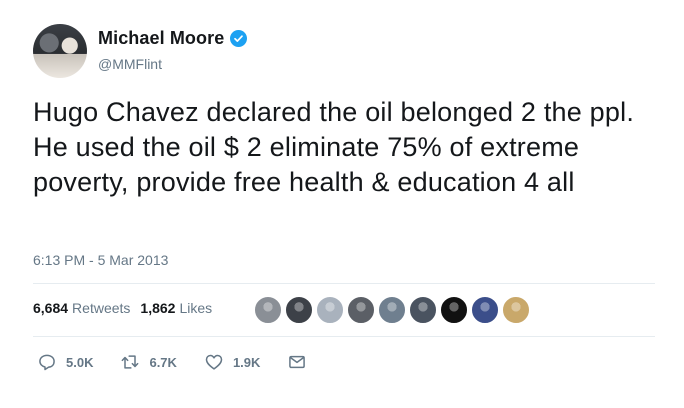 The height and width of the screenshot is (408, 684). Describe the element at coordinates (195, 308) in the screenshot. I see `likes-label: Likes` at that location.